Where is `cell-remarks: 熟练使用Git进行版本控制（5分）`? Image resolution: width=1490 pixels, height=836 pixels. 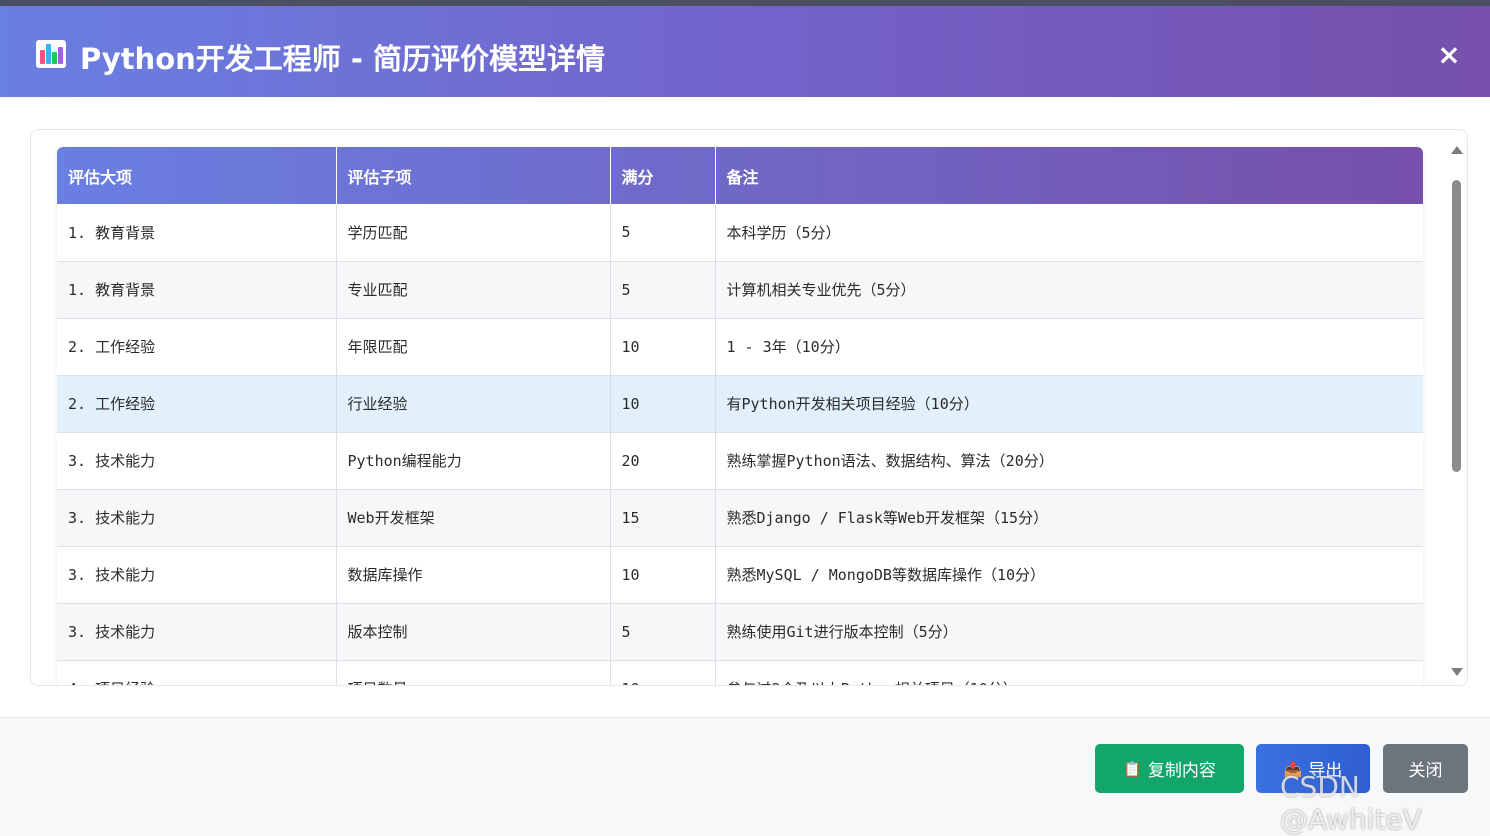 cell-remarks: 熟练使用Git进行版本控制（5分） is located at coordinates (842, 632).